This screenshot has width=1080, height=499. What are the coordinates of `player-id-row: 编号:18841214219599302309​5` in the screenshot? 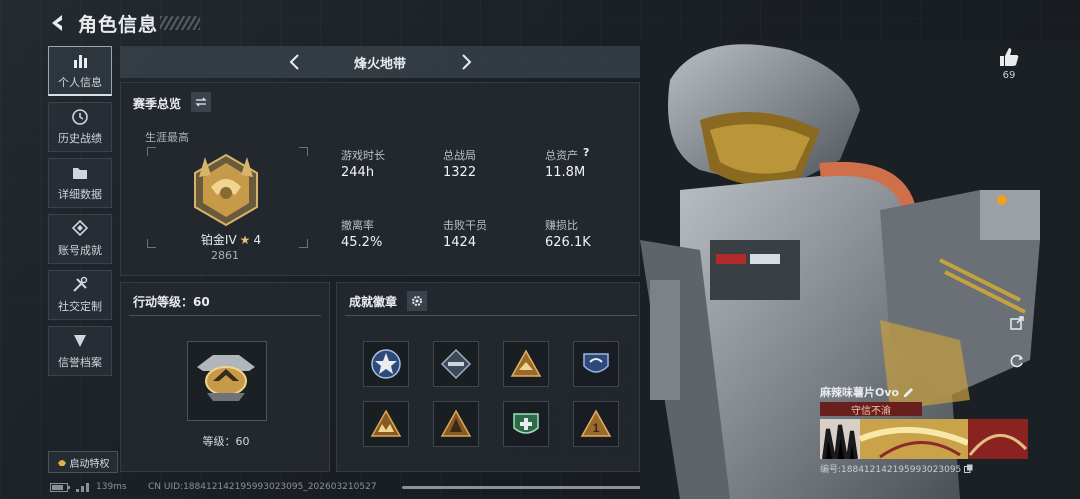 It's located at (896, 468).